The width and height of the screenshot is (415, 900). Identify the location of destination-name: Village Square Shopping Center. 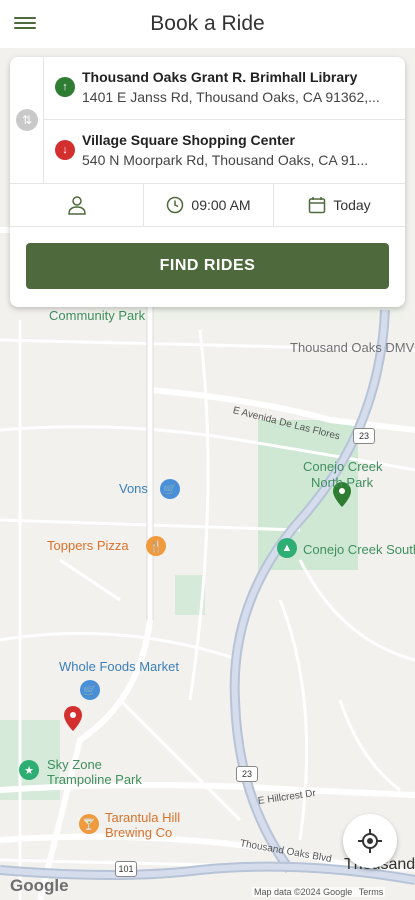
(188, 140).